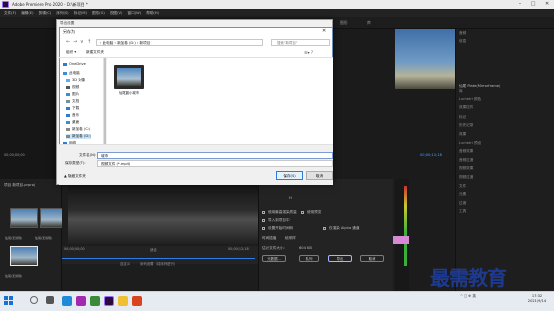 The height and width of the screenshot is (311, 554). I want to click on right-panel-item: 工具, so click(462, 211).